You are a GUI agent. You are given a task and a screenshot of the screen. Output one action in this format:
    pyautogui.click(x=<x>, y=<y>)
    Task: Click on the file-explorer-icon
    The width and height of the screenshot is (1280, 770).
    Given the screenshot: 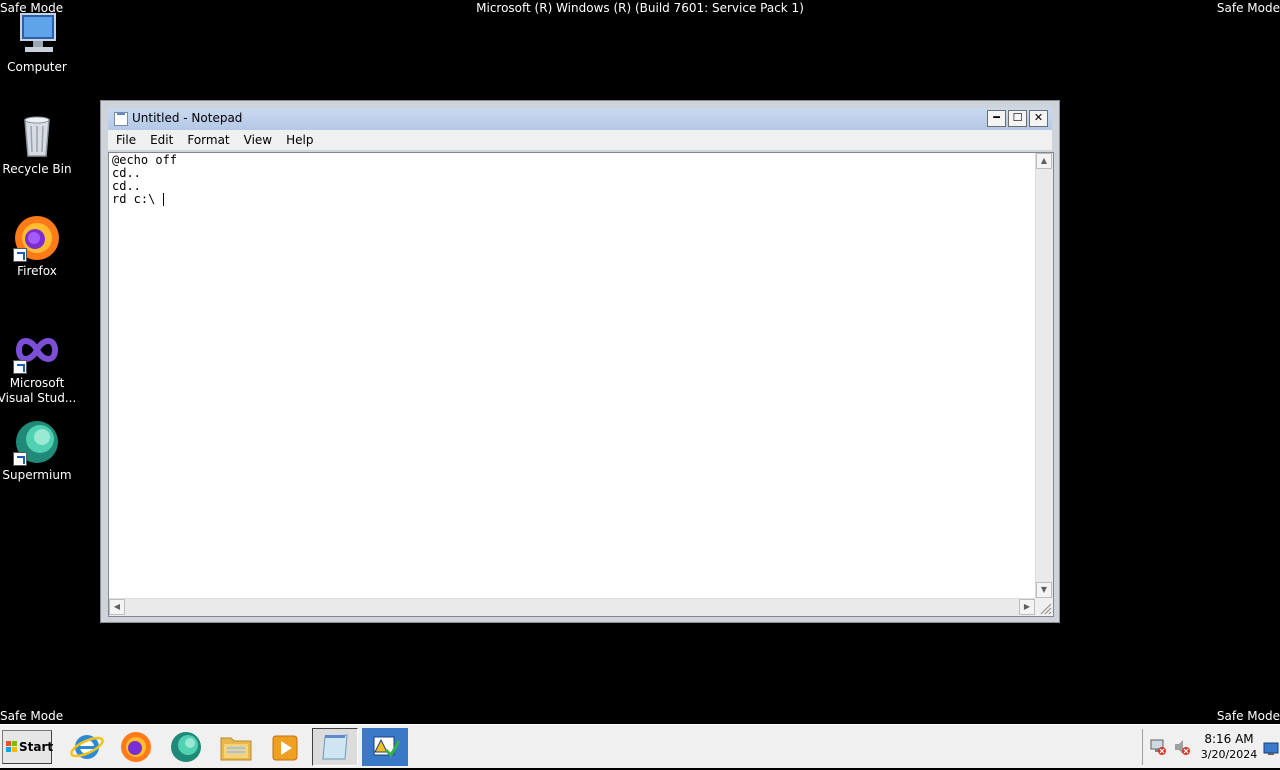 What is the action you would take?
    pyautogui.click(x=236, y=749)
    